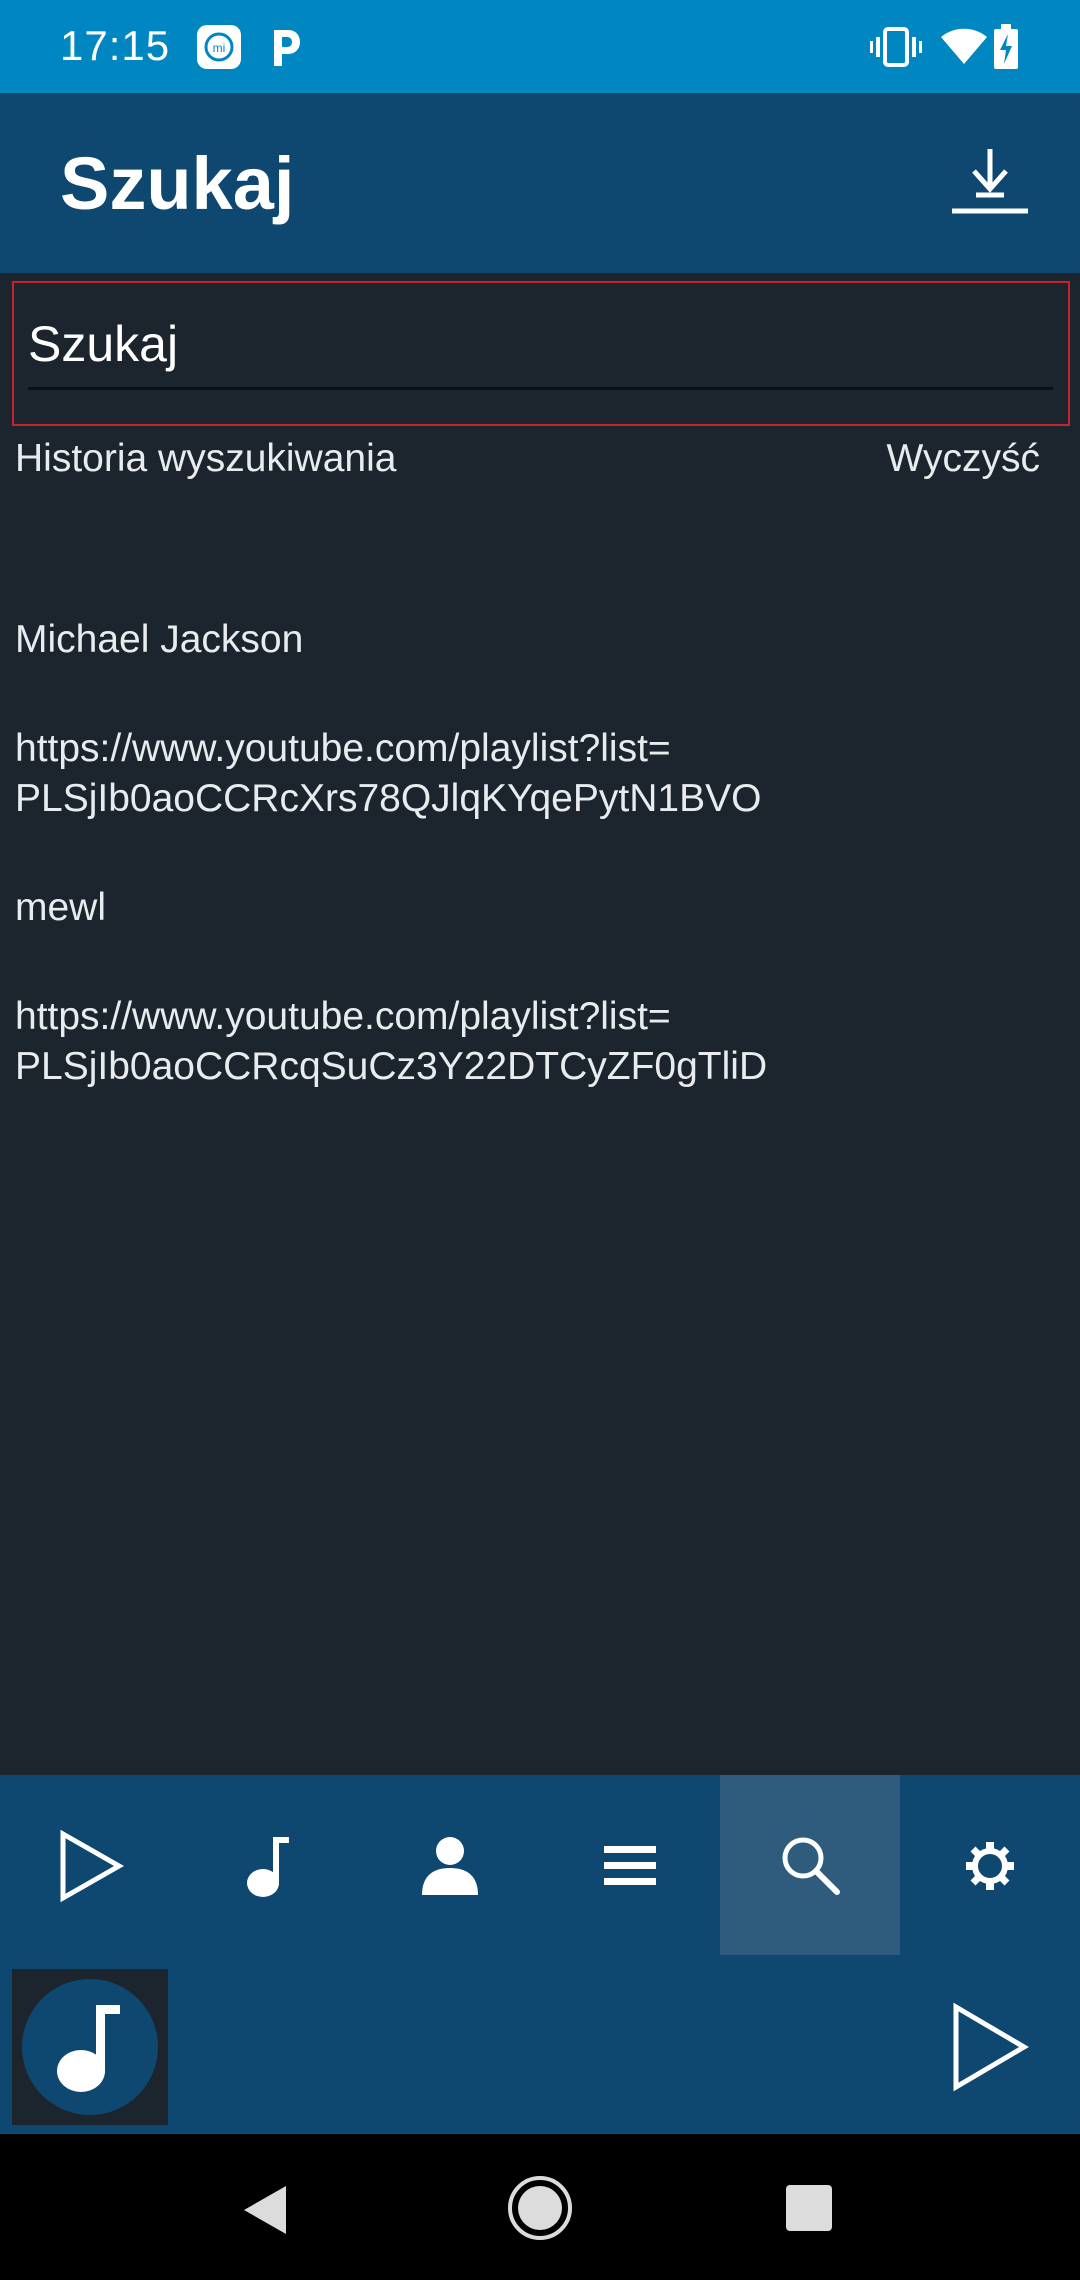  I want to click on history-item: mewl, so click(535, 908).